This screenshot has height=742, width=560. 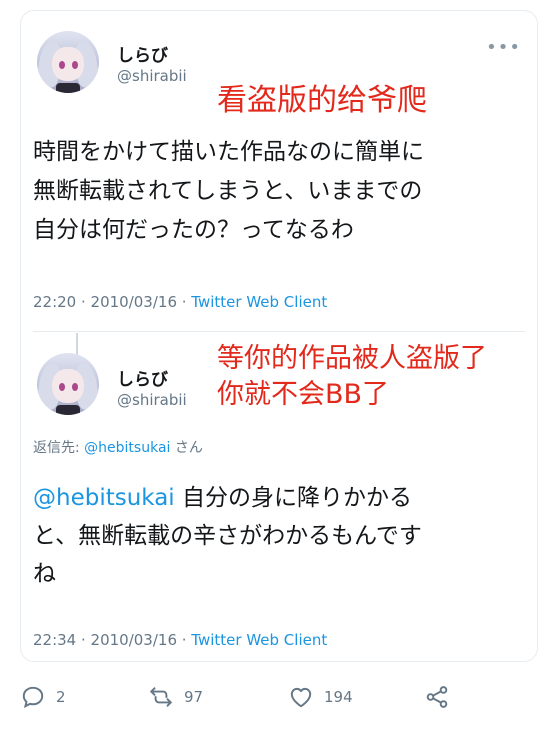 What do you see at coordinates (503, 47) in the screenshot?
I see `more-icon: •••` at bounding box center [503, 47].